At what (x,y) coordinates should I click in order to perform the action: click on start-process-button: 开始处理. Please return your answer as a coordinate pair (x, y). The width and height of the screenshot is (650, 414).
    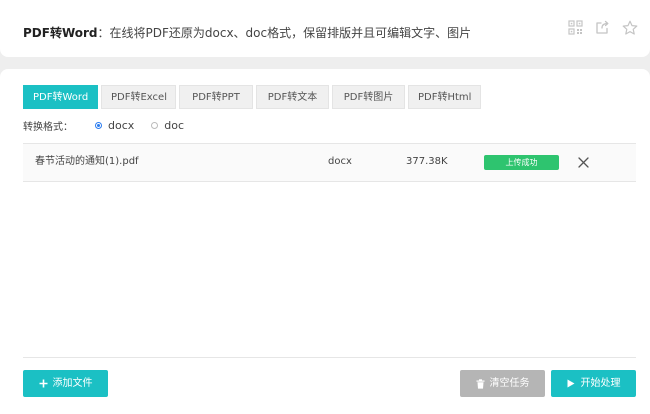
    Looking at the image, I should click on (593, 383).